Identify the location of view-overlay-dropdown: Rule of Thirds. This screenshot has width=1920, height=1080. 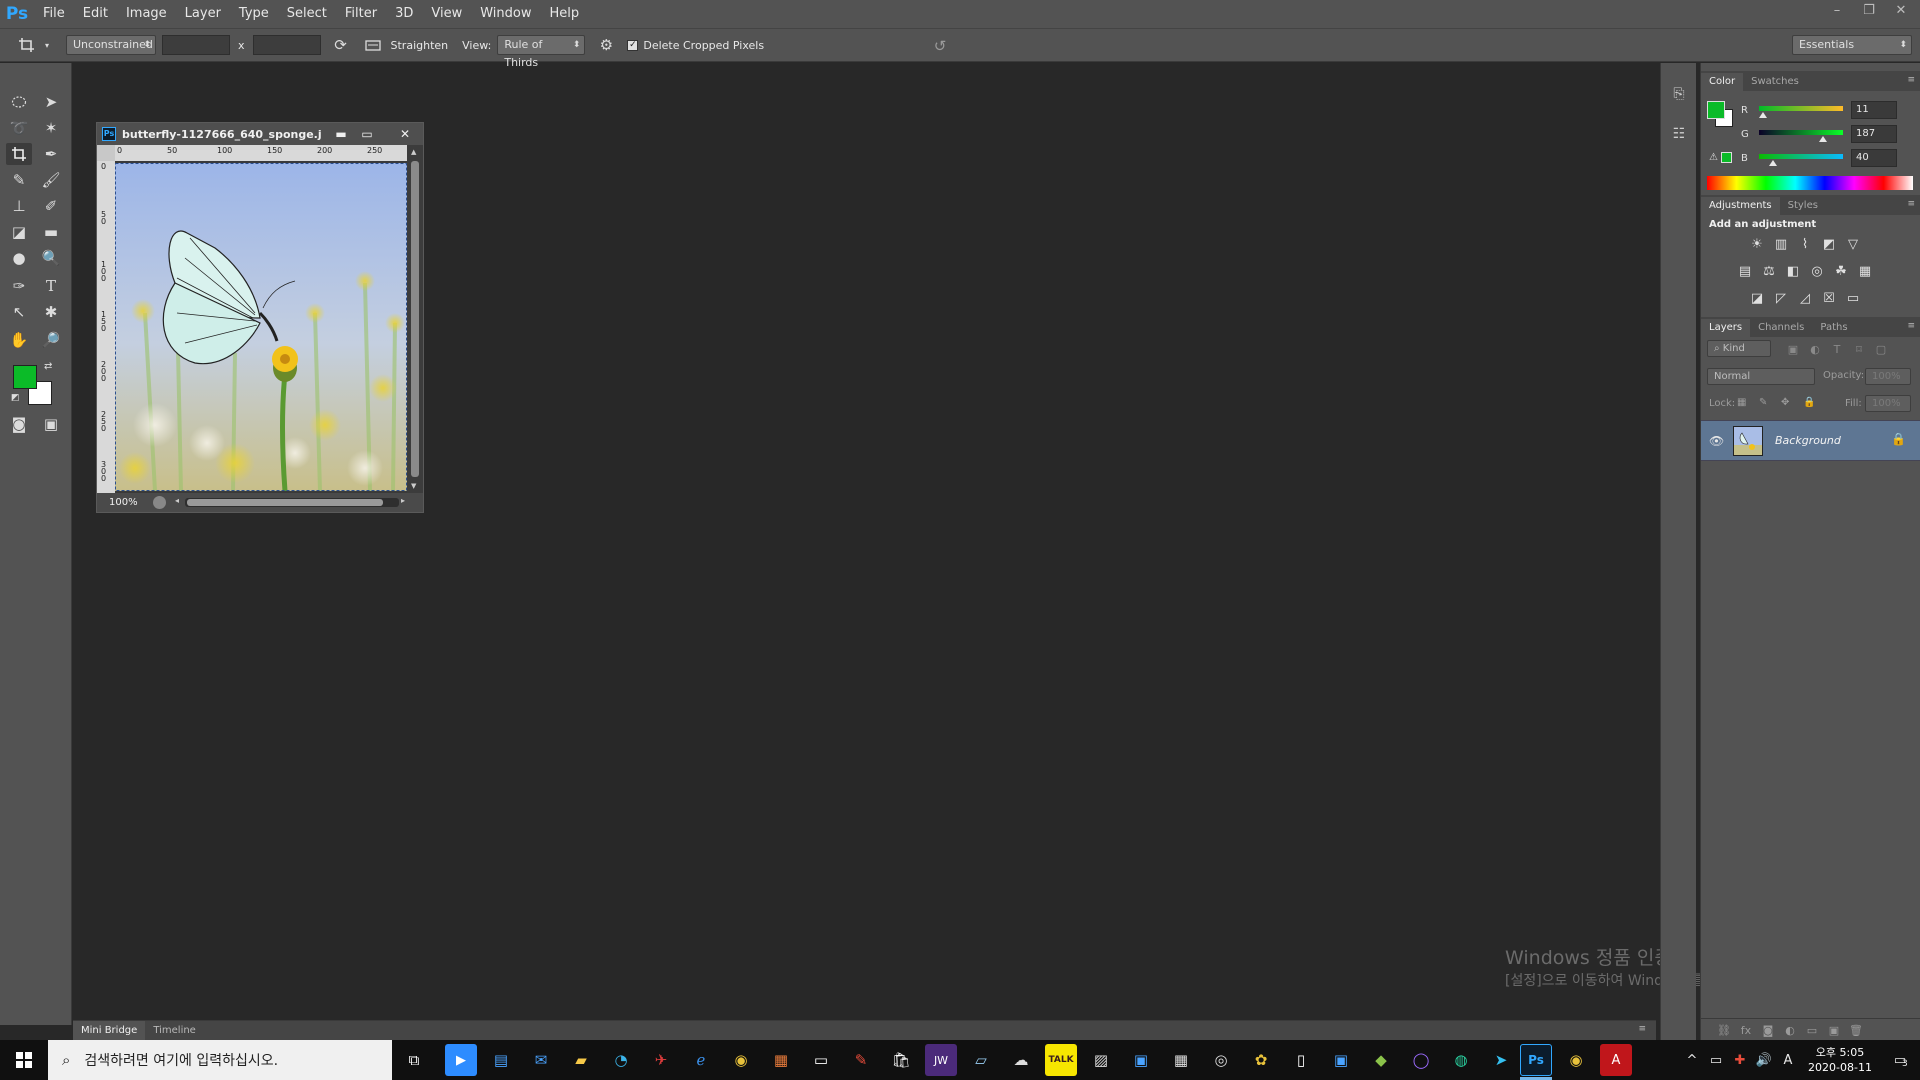
(541, 52).